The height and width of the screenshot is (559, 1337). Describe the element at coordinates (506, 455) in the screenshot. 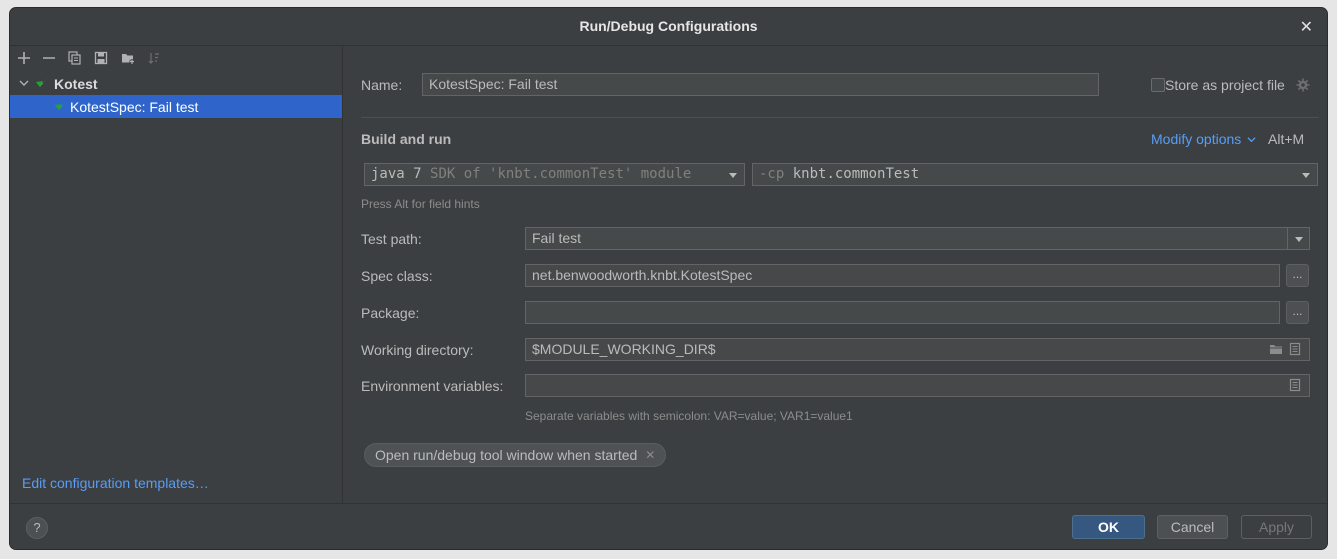

I see `open-tool-window-label: Open run/debug tool window when started` at that location.